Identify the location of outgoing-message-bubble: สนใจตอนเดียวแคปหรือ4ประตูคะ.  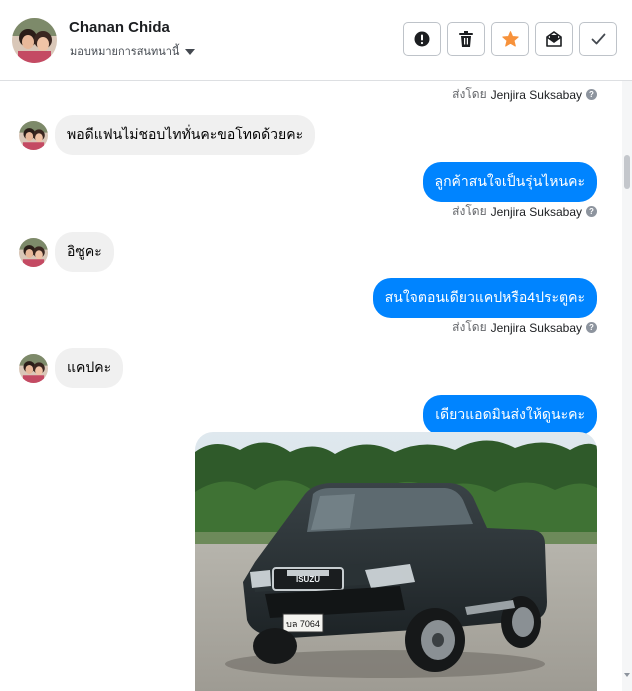
(484, 298).